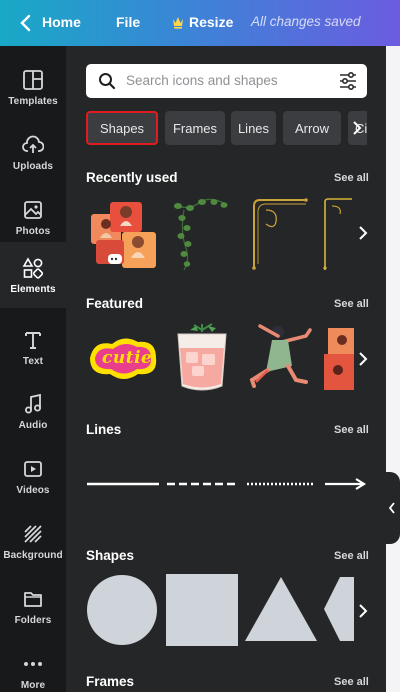 The image size is (400, 692). What do you see at coordinates (61, 22) in the screenshot?
I see `home-button: Home` at bounding box center [61, 22].